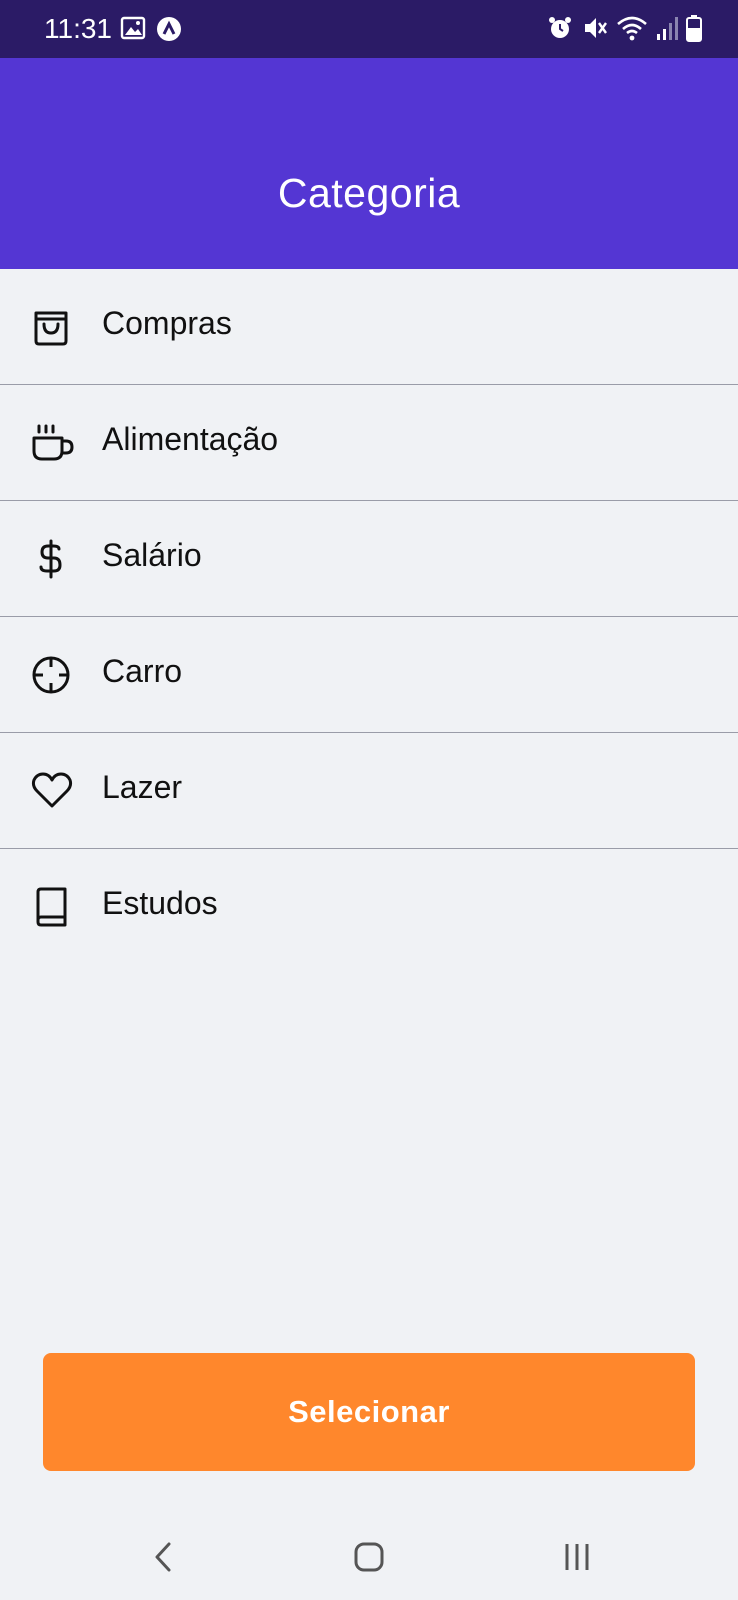 The height and width of the screenshot is (1600, 738). What do you see at coordinates (133, 29) in the screenshot?
I see `image-icon` at bounding box center [133, 29].